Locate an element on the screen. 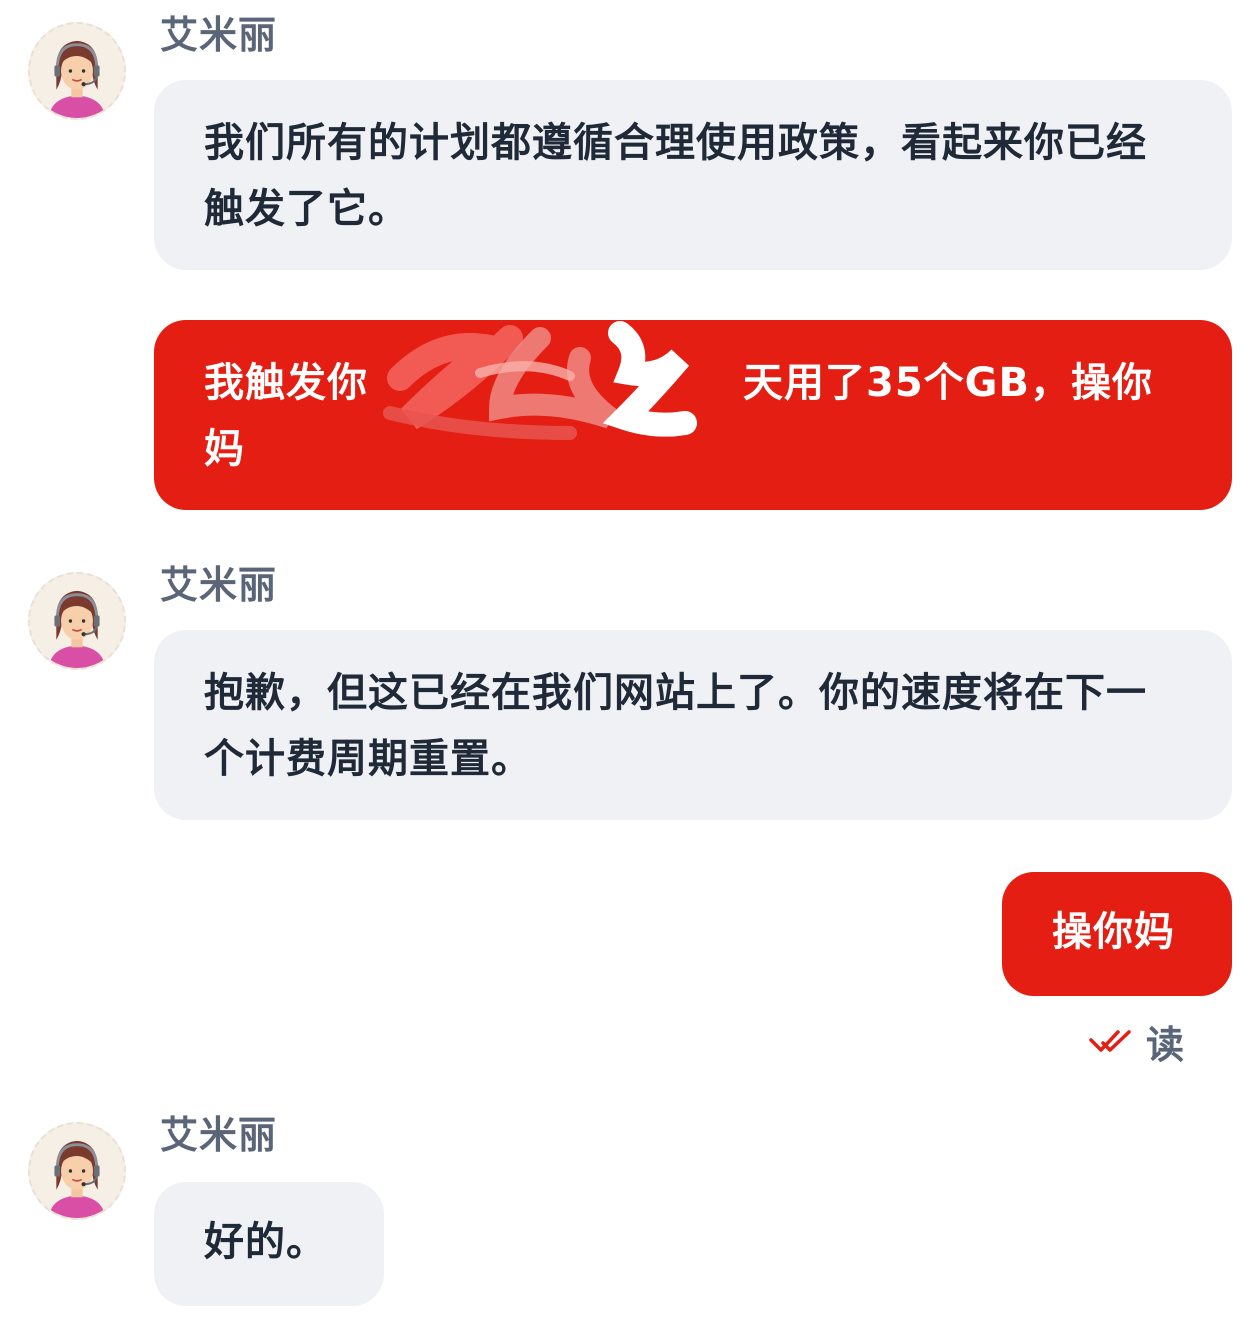 The image size is (1260, 1320). read-receipt: 读 is located at coordinates (1136, 1041).